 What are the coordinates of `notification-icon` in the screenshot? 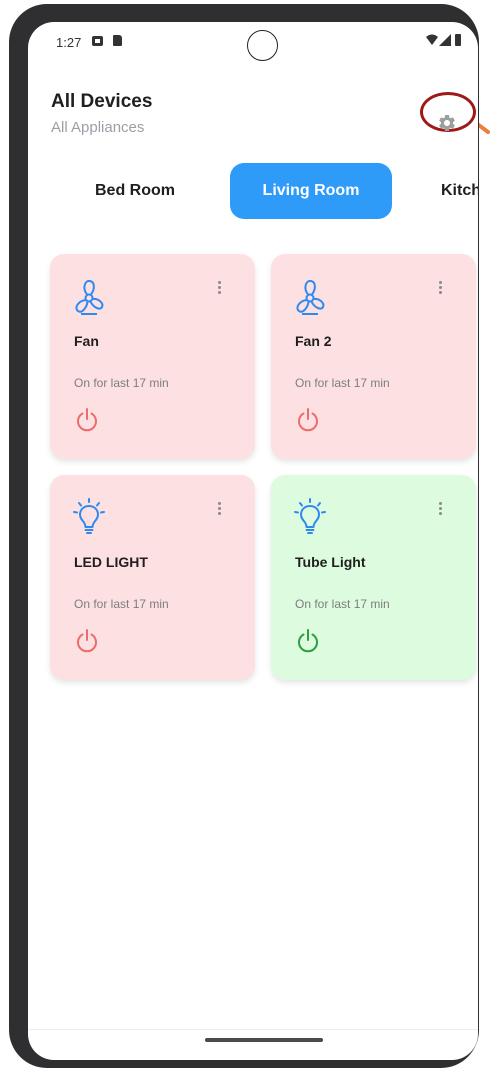 It's located at (97, 41).